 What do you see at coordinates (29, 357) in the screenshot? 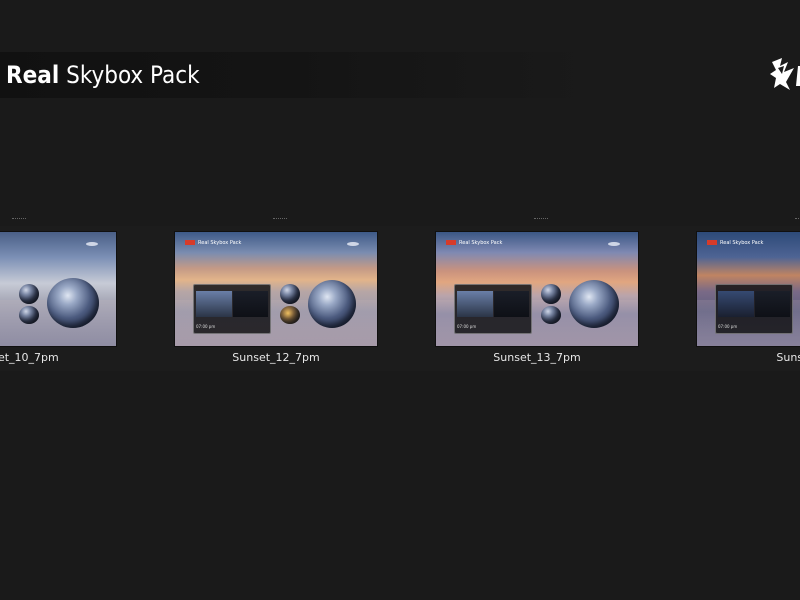
I see `thumbnail-label: Sunset_10_7pm` at bounding box center [29, 357].